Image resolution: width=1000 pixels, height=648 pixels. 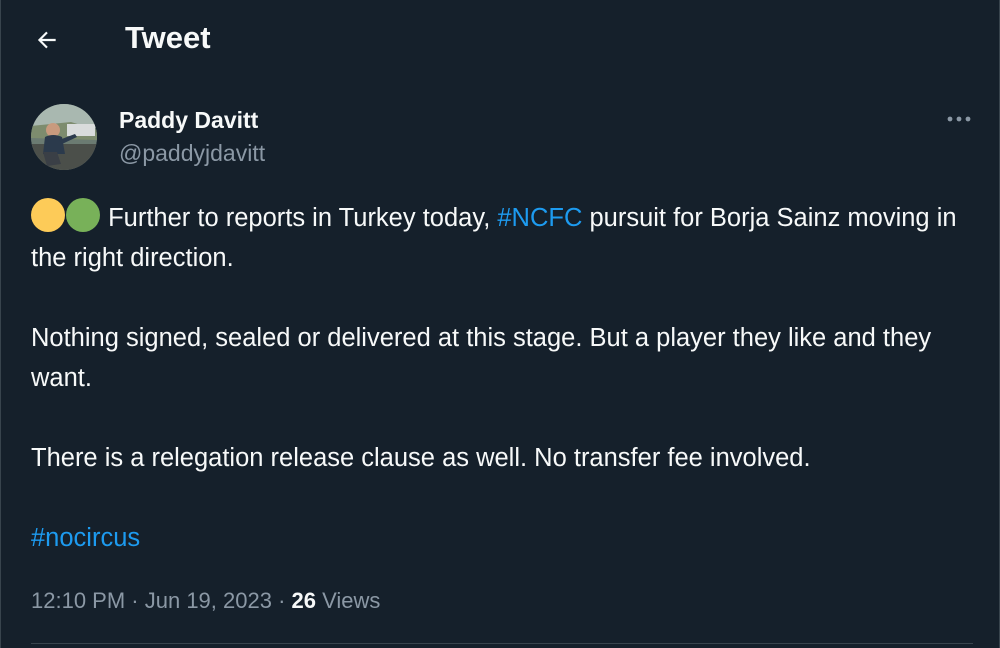 I want to click on top-bar: Tweet, so click(x=500, y=39).